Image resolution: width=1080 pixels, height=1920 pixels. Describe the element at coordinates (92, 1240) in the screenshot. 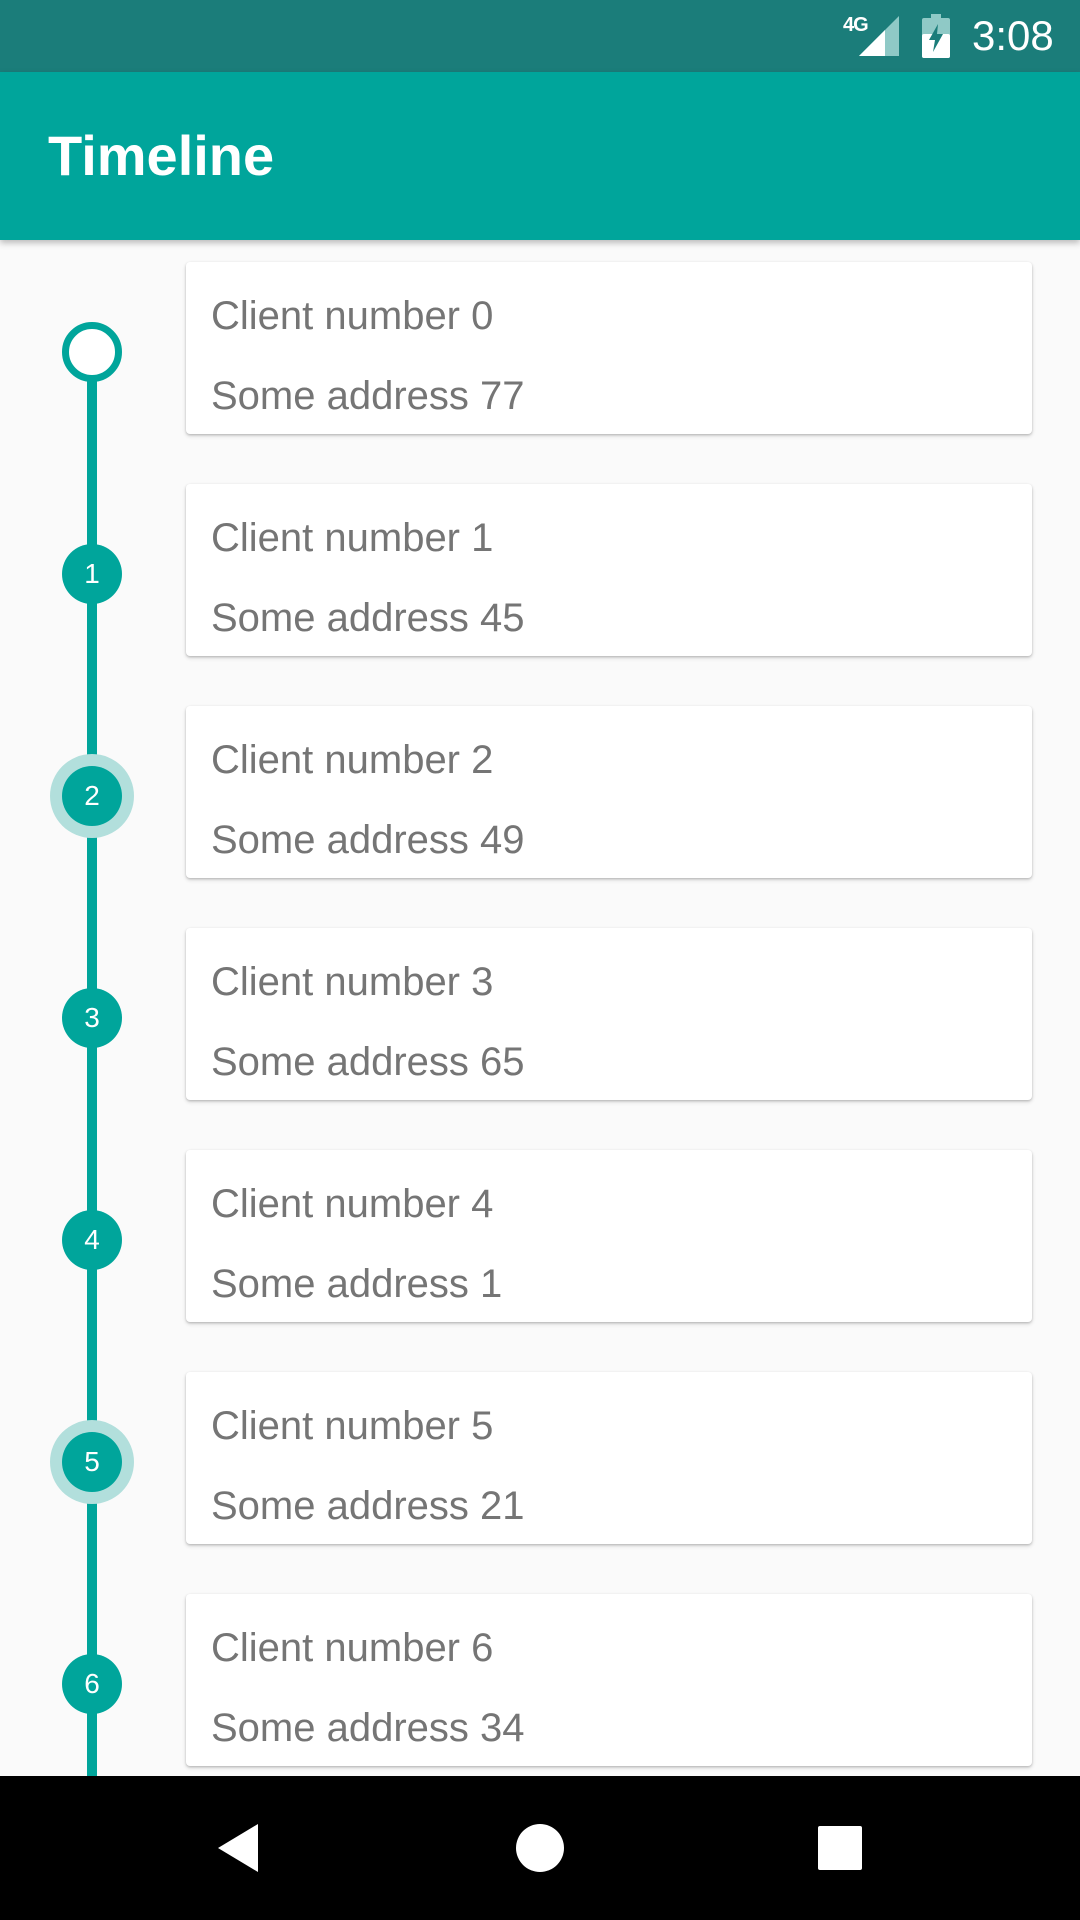

I see `timeline-marker: 4` at that location.